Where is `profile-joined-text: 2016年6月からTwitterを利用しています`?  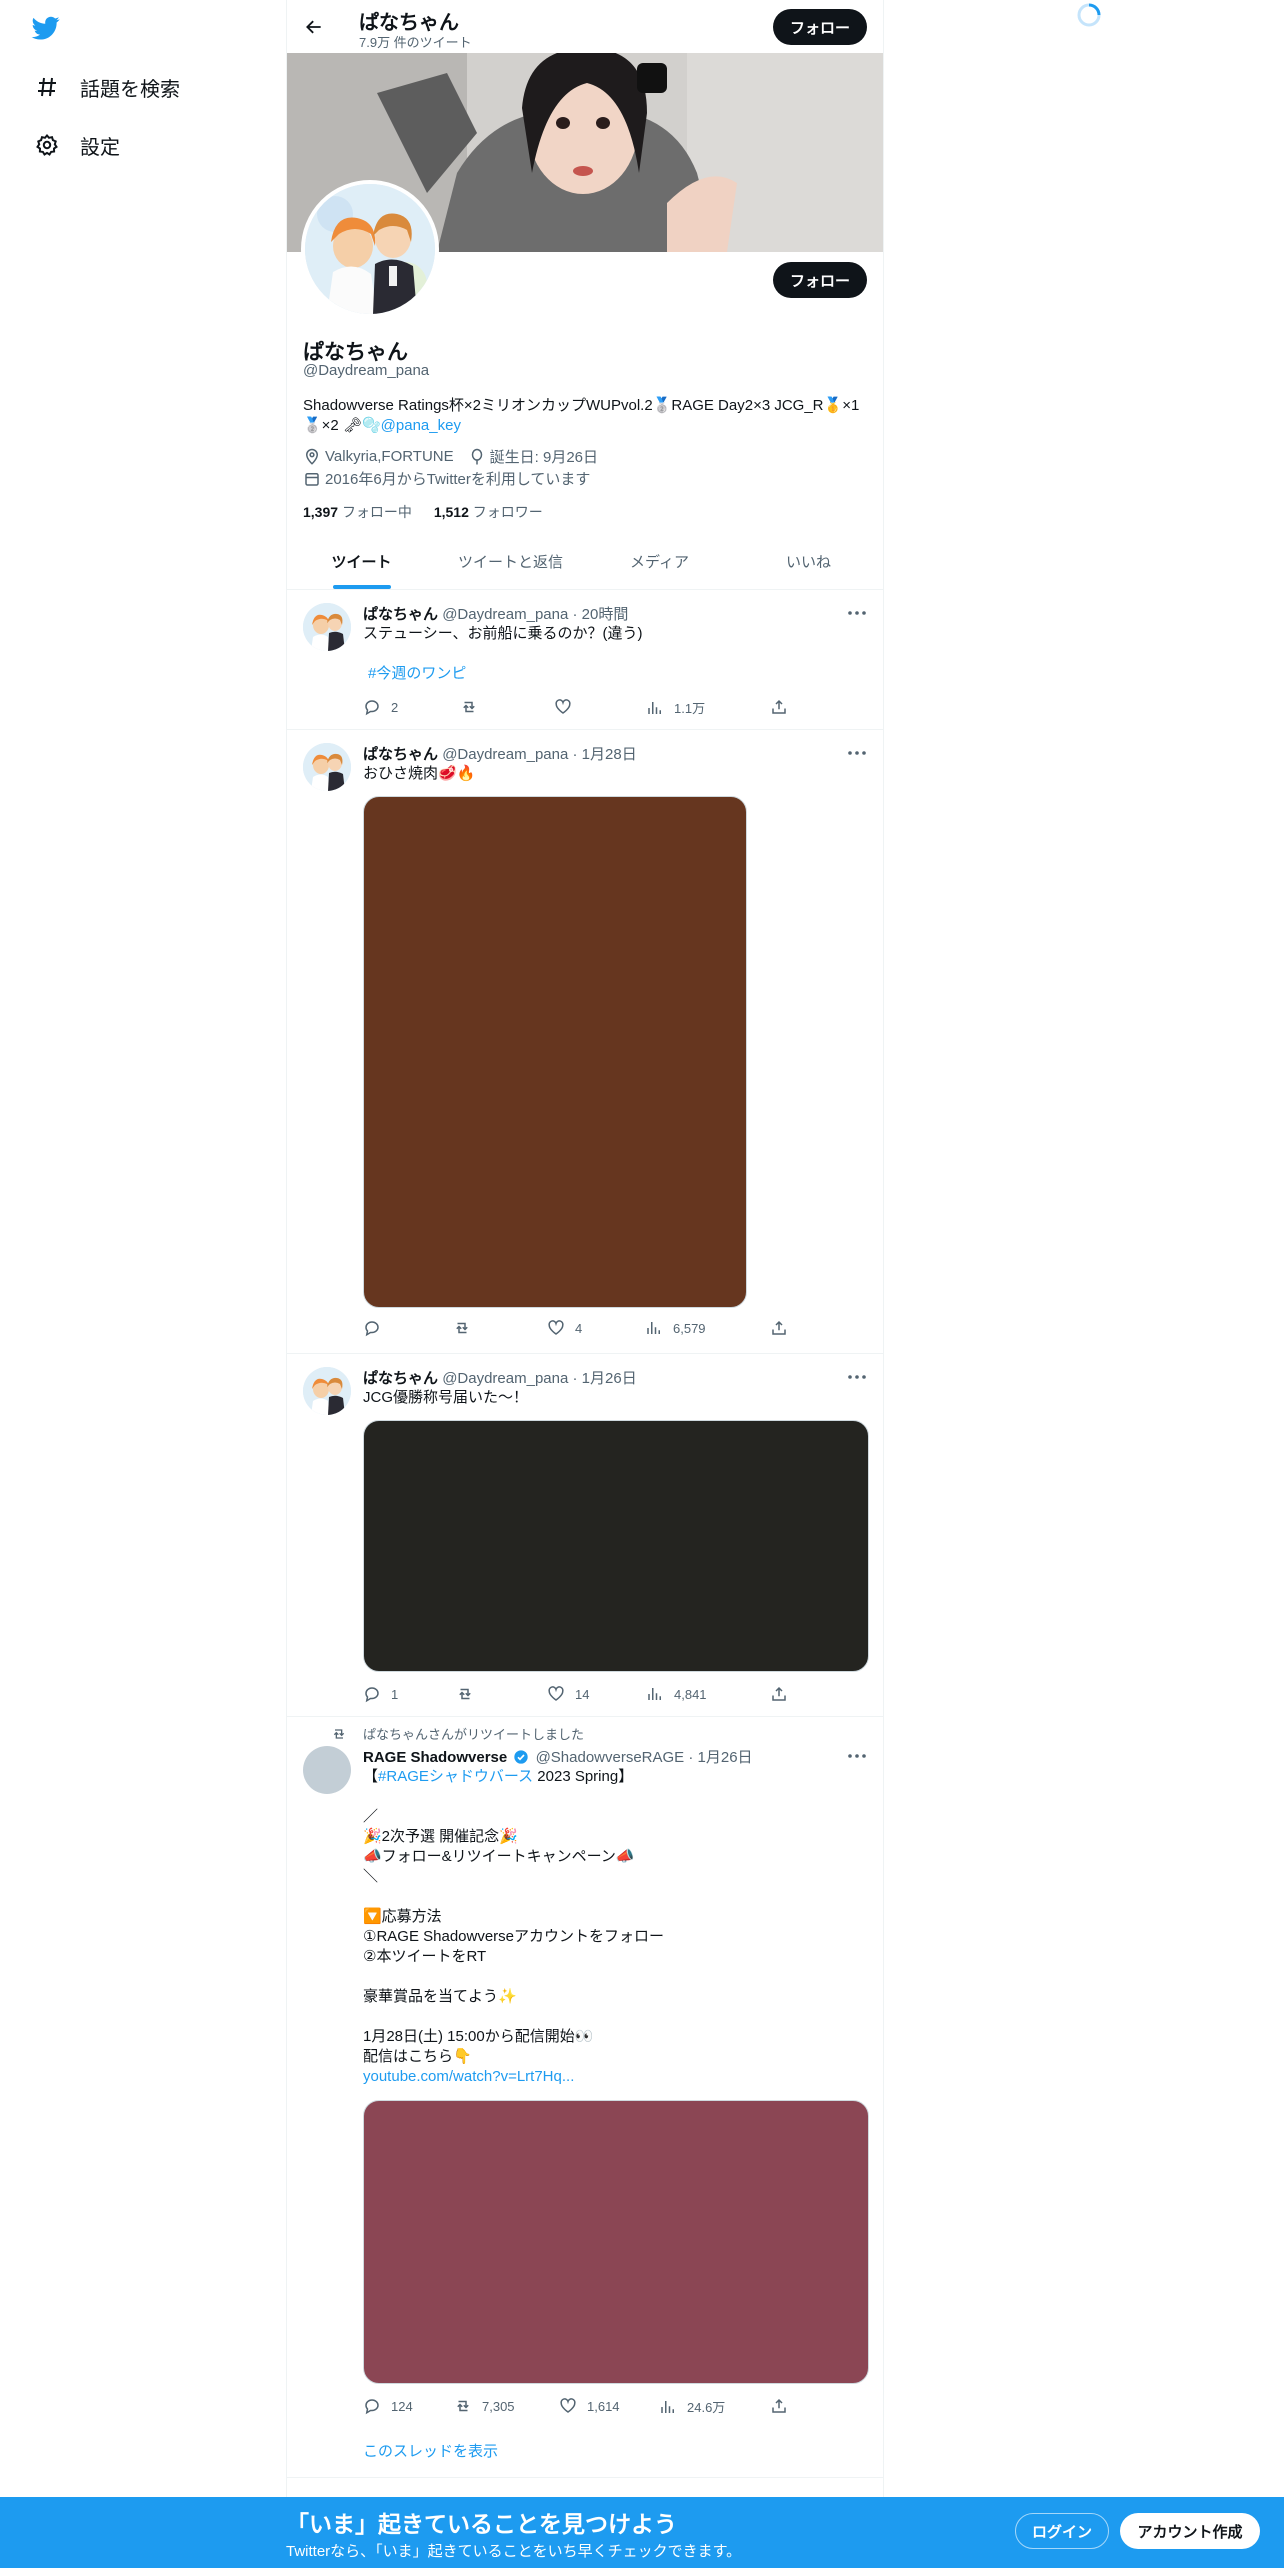
profile-joined-text: 2016年6月からTwitterを利用しています is located at coordinates (458, 479).